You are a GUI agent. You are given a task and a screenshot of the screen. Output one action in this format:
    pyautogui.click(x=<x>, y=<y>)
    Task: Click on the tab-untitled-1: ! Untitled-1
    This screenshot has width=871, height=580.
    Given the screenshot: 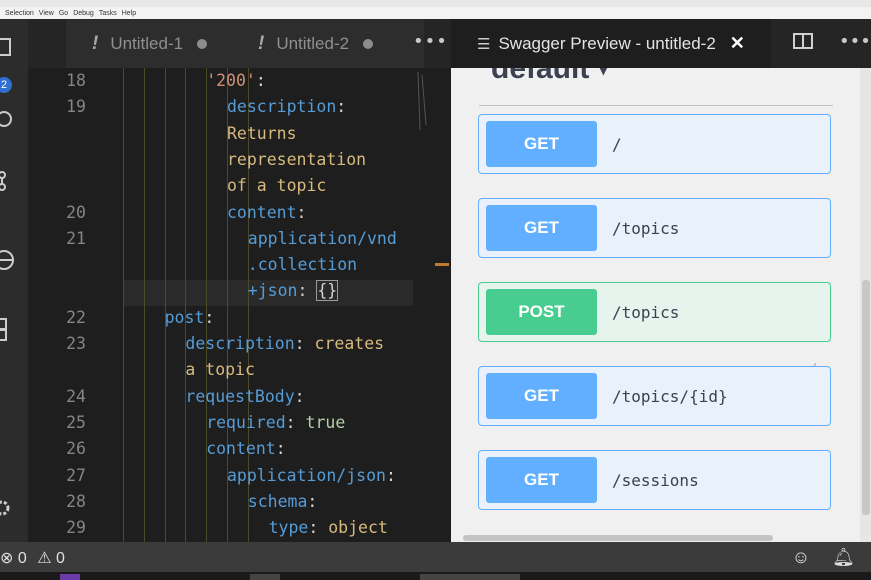 What is the action you would take?
    pyautogui.click(x=163, y=43)
    